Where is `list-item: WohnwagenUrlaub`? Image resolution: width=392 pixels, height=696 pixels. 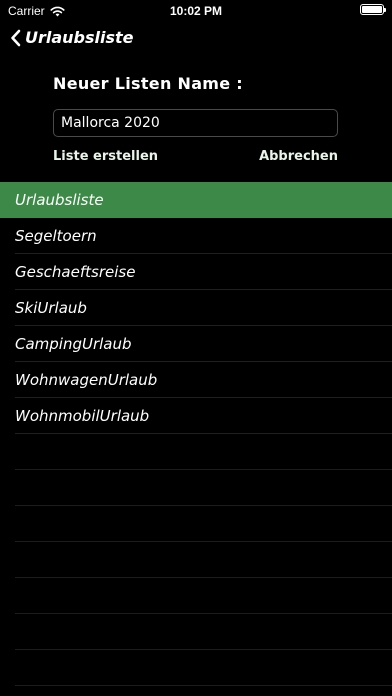
list-item: WohnwagenUrlaub is located at coordinates (196, 380).